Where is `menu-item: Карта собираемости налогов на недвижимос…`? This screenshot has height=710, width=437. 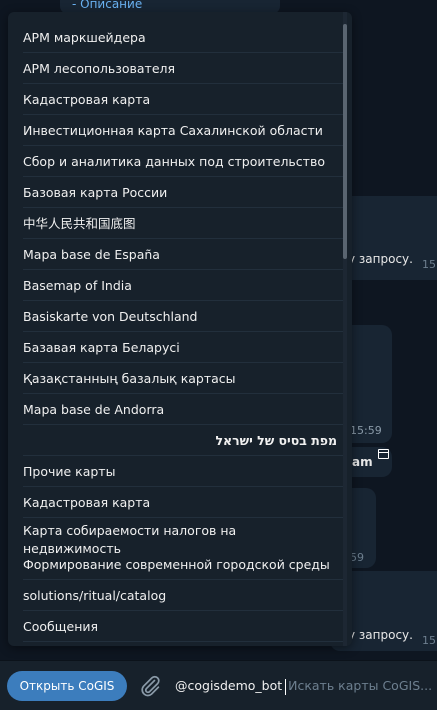 menu-item: Карта собираемости налогов на недвижимос… is located at coordinates (183, 537).